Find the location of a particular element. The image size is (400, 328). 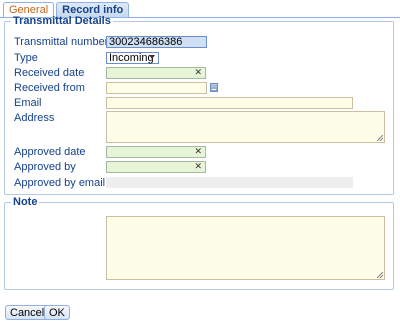

approved-by-email-field is located at coordinates (229, 182).